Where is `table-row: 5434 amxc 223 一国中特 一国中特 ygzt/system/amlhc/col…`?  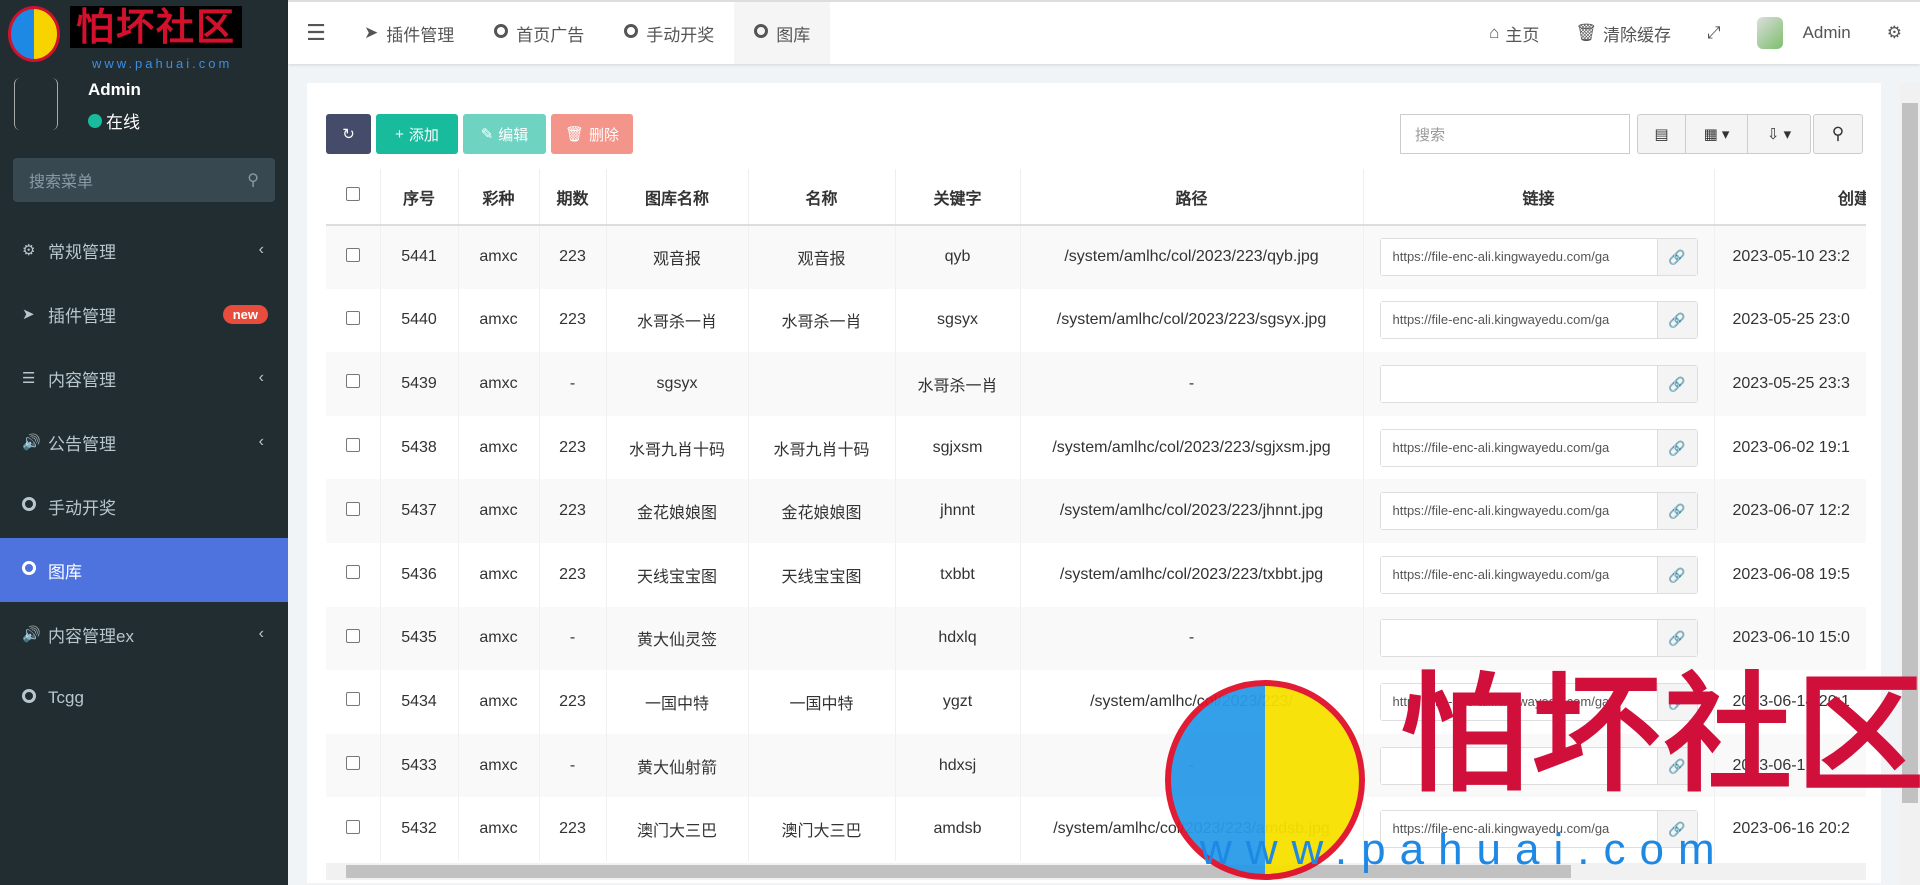
table-row: 5434 amxc 223 一国中特 一国中特 ygzt/system/amlhc/col… is located at coordinates (1096, 702).